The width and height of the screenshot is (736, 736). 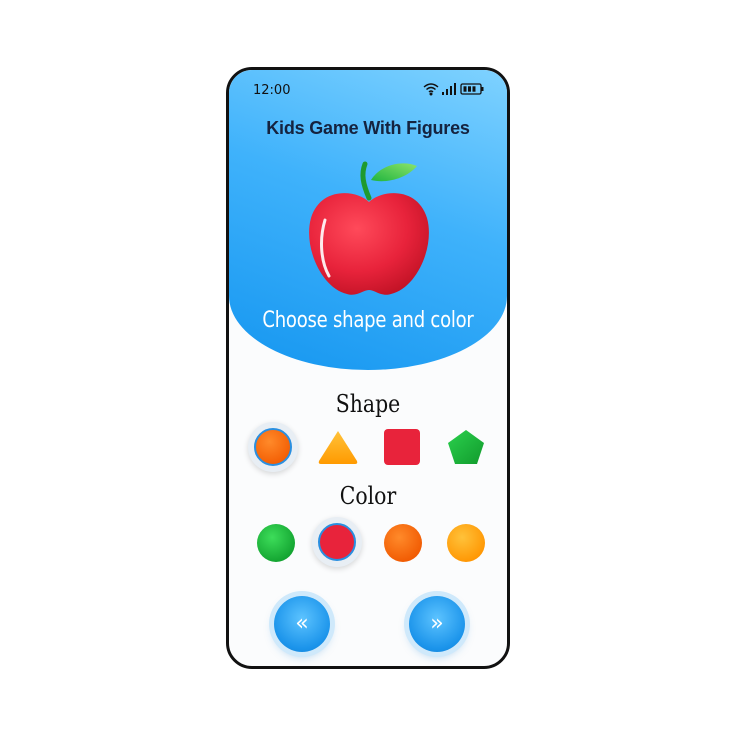 I want to click on shape-option-square, so click(x=402, y=447).